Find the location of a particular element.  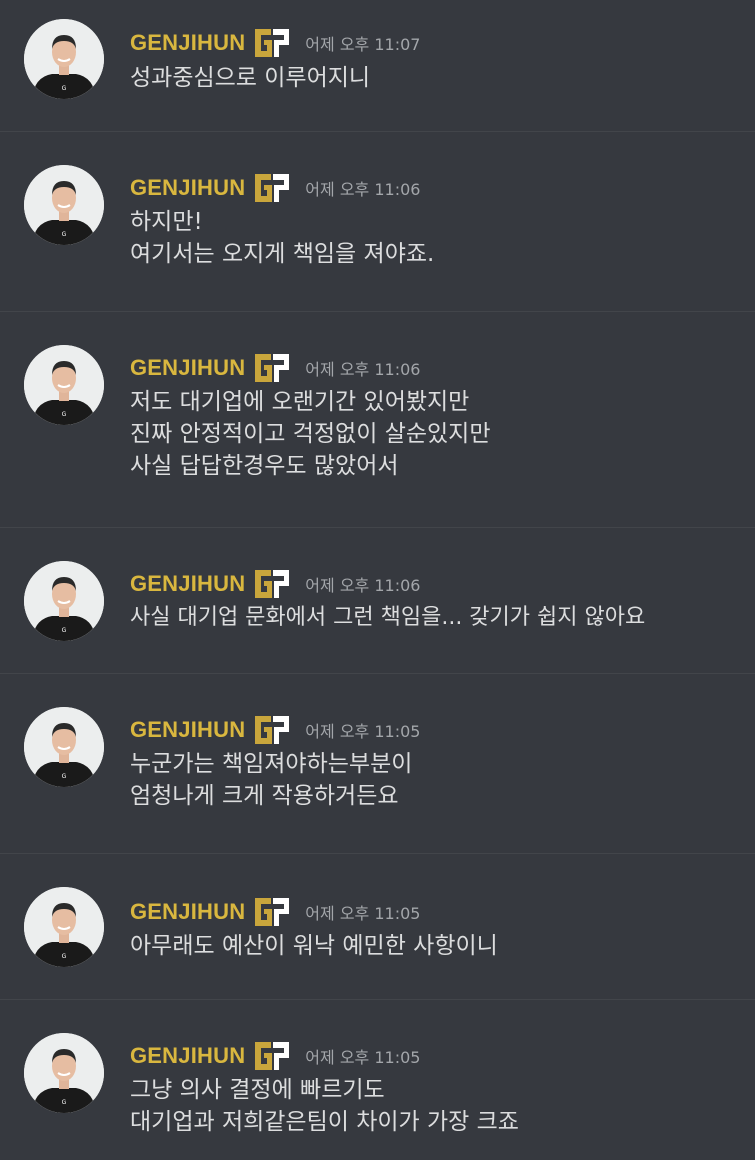

message-line: 하지만! is located at coordinates (166, 222).